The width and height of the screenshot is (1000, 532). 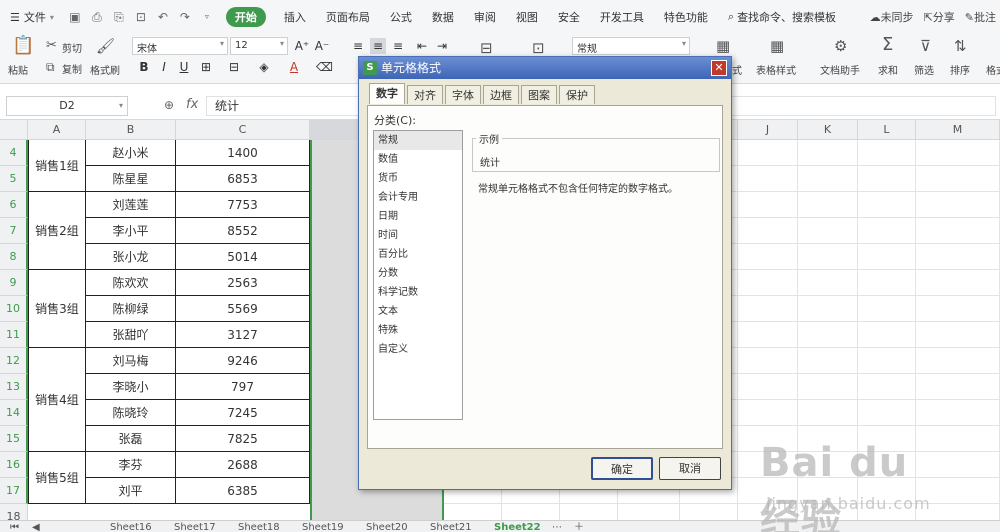 I want to click on copy-button: 复制, so click(x=72, y=68).